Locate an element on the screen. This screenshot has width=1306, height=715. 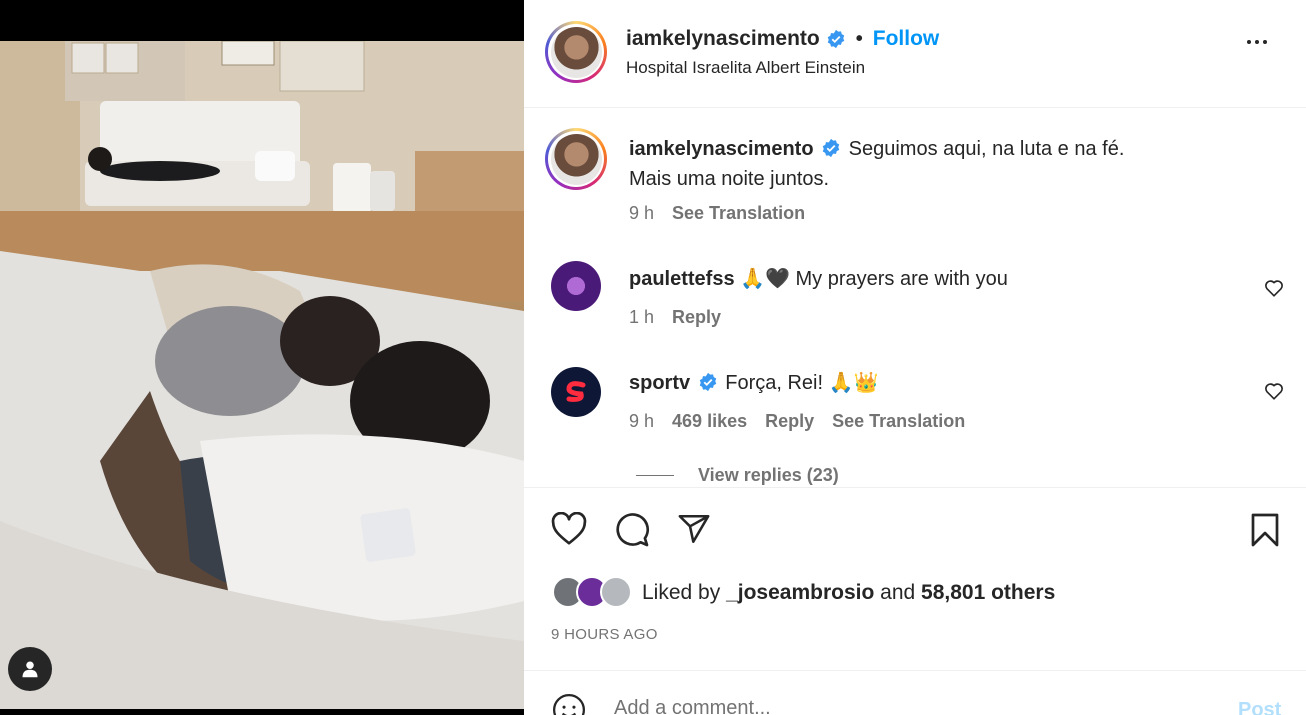
more-icon is located at coordinates (1249, 42).